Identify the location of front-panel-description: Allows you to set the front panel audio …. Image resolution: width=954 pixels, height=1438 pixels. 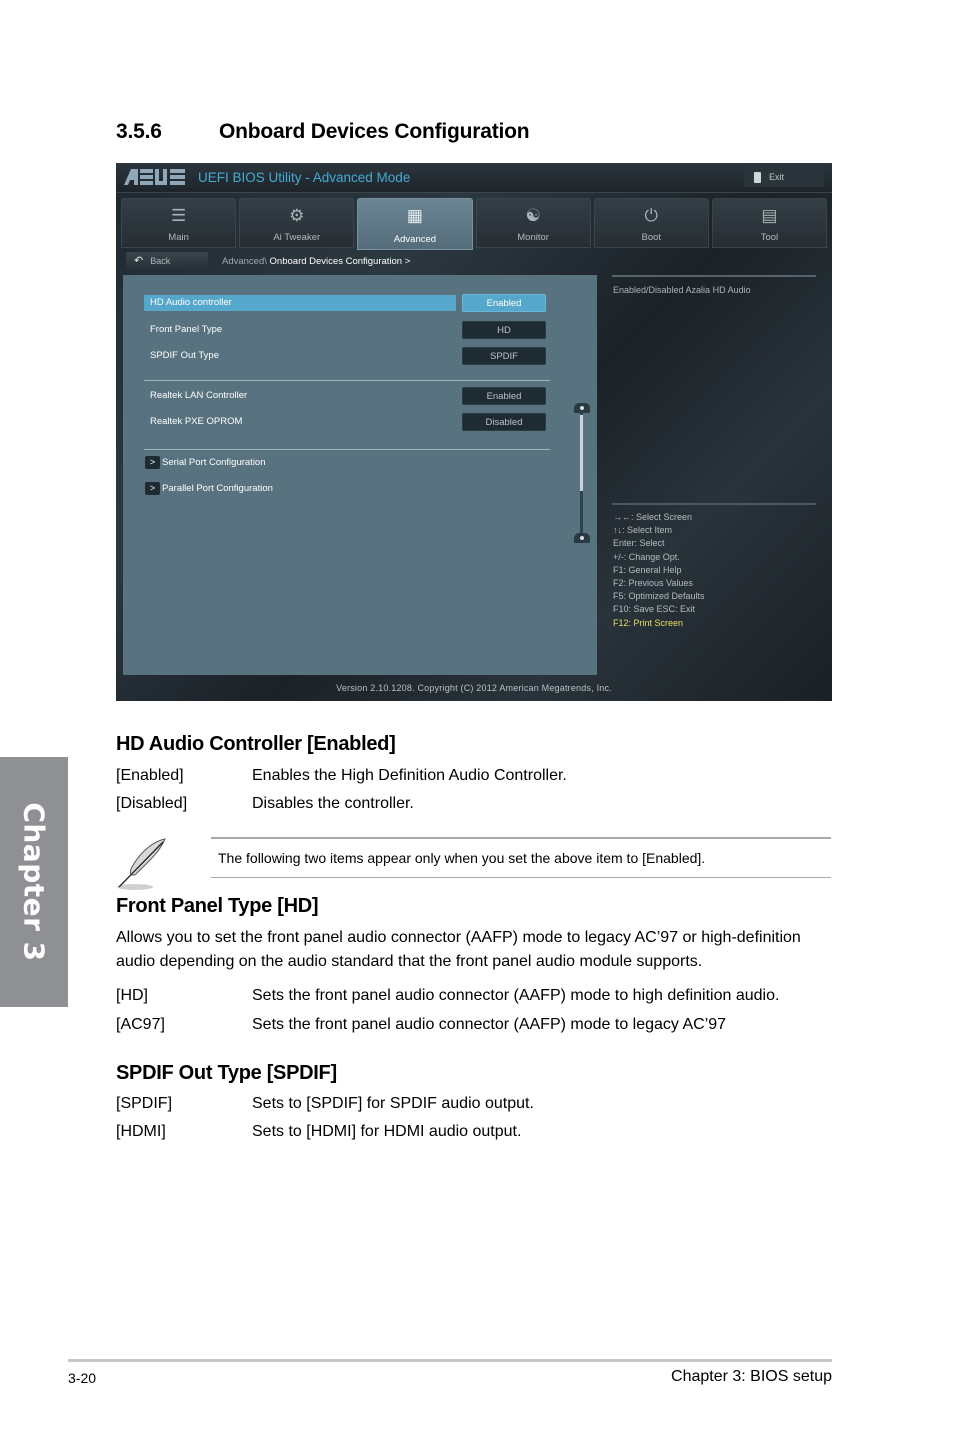
(458, 949).